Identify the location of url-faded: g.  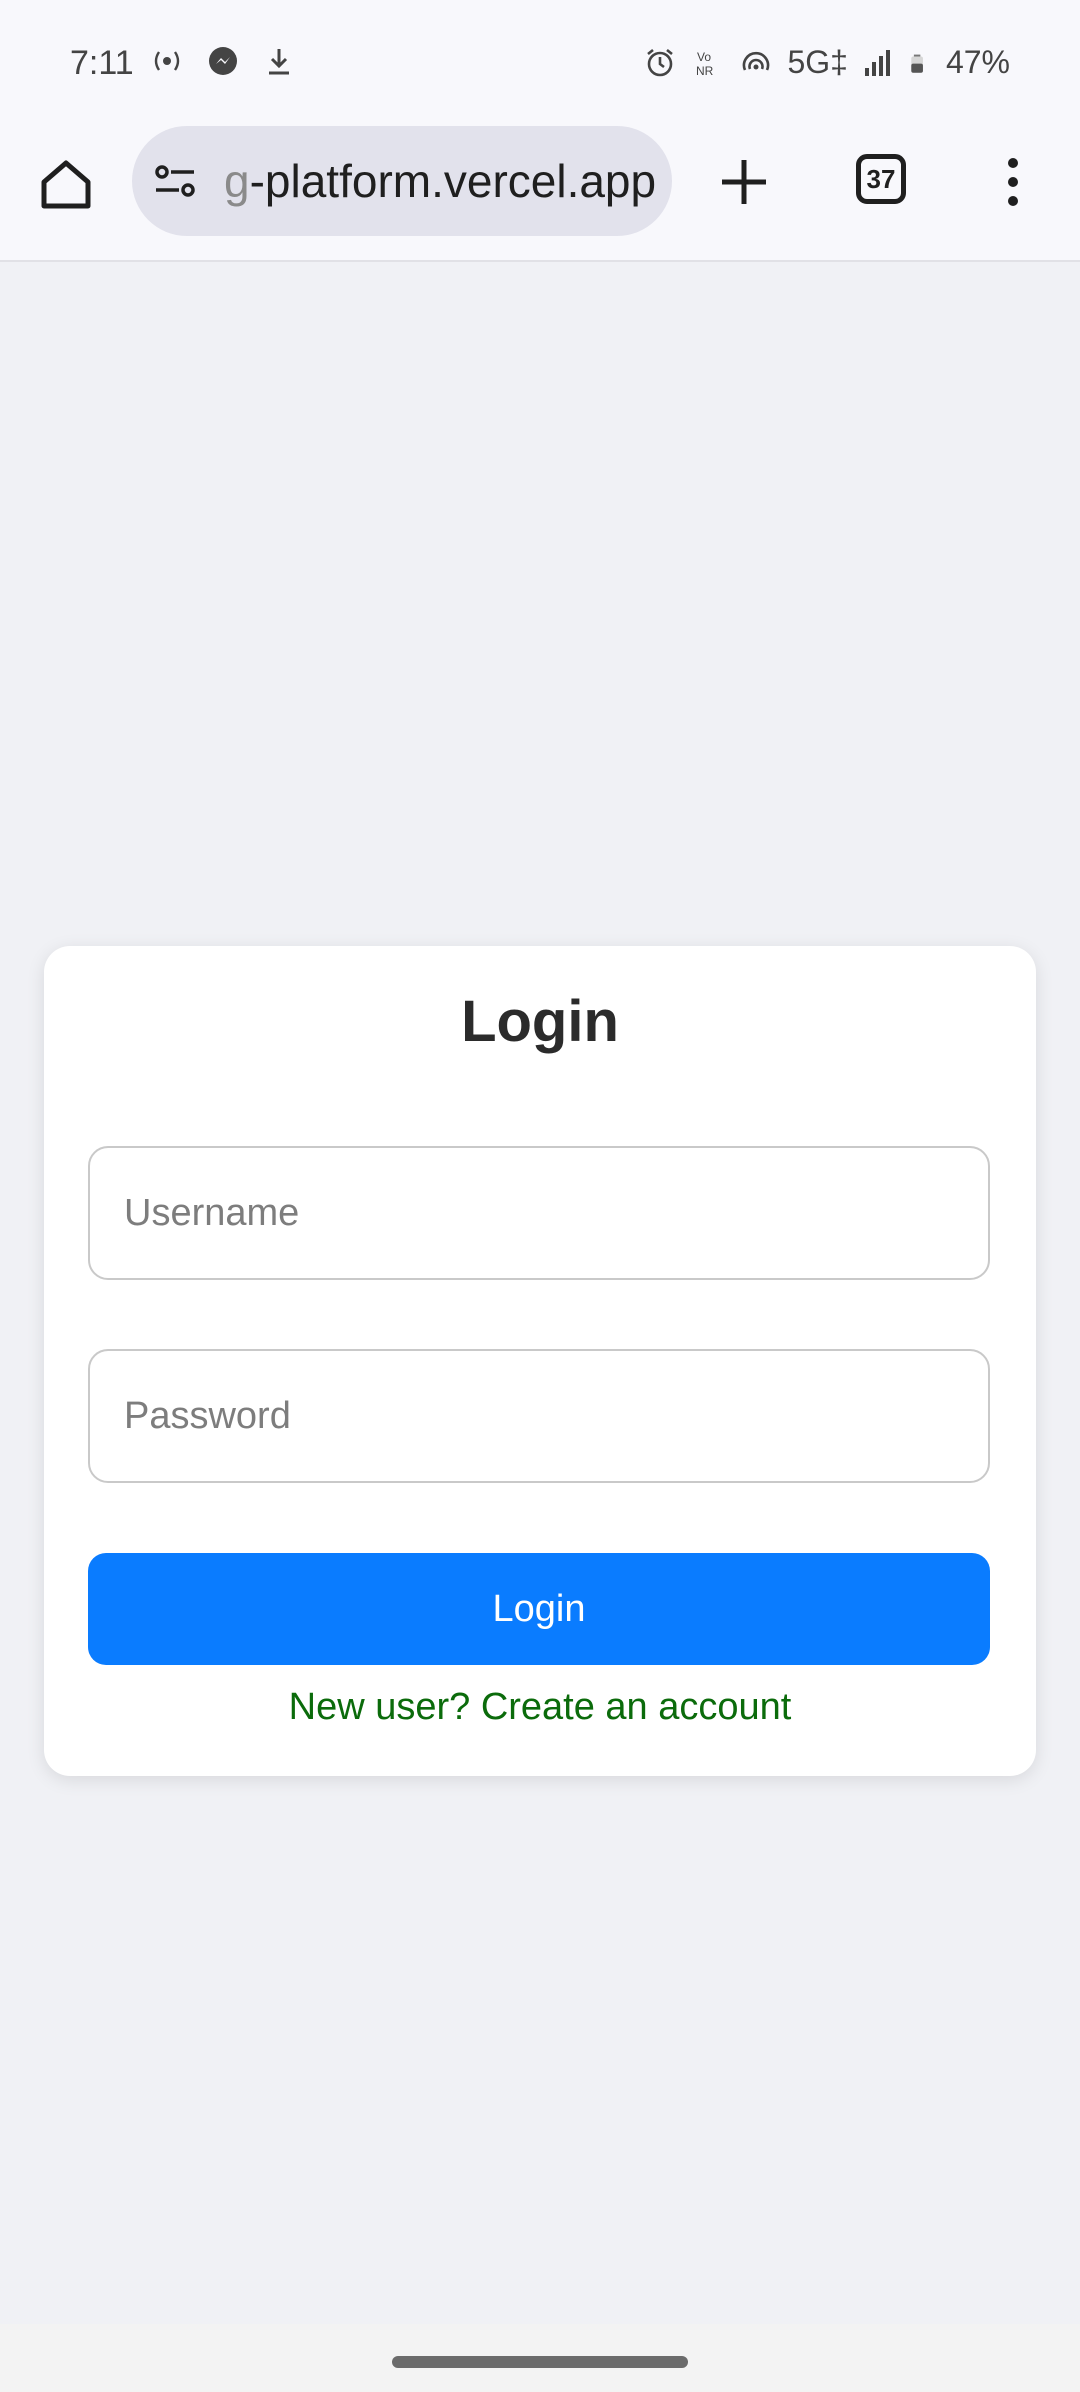
(237, 181).